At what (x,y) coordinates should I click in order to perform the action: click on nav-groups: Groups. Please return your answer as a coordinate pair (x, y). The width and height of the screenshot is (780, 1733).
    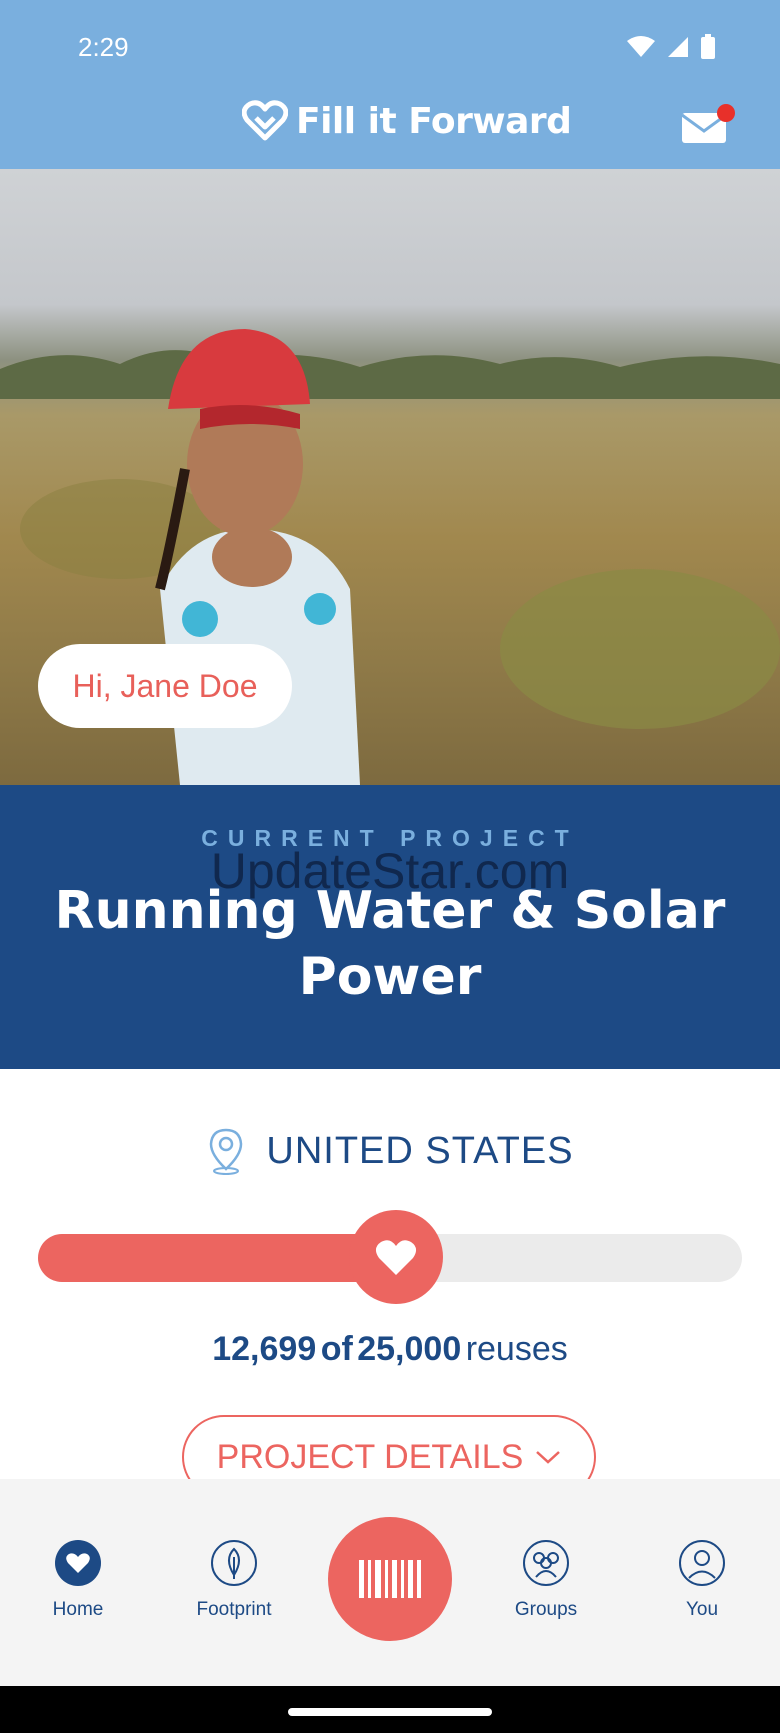
    Looking at the image, I should click on (546, 1580).